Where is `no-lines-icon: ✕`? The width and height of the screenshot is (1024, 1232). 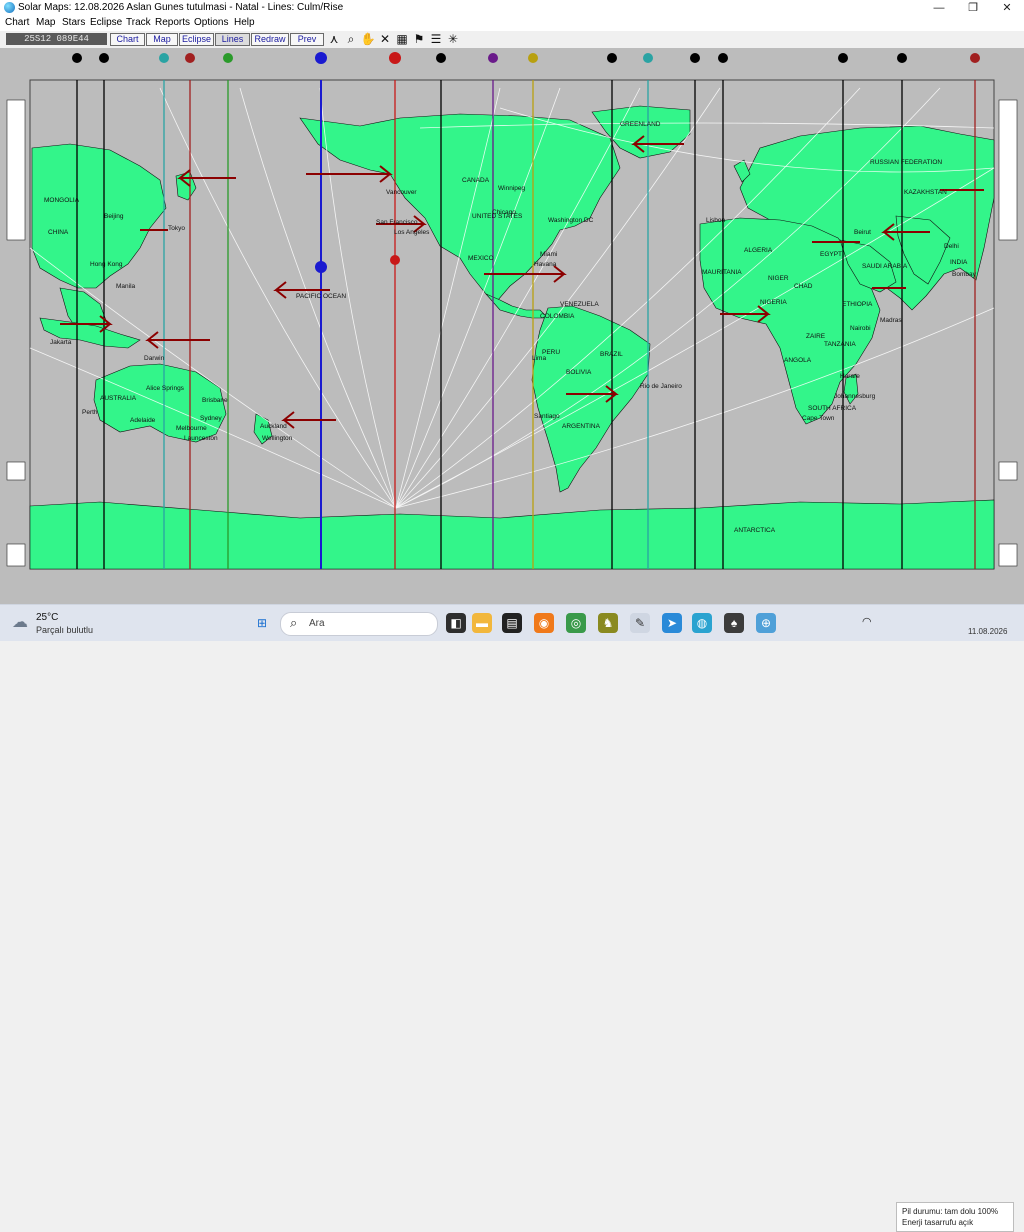
no-lines-icon: ✕ is located at coordinates (385, 39).